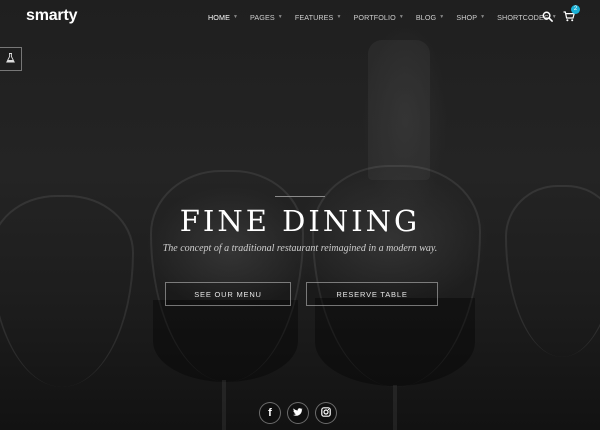 This screenshot has height=430, width=600. I want to click on facebook-link: f, so click(270, 413).